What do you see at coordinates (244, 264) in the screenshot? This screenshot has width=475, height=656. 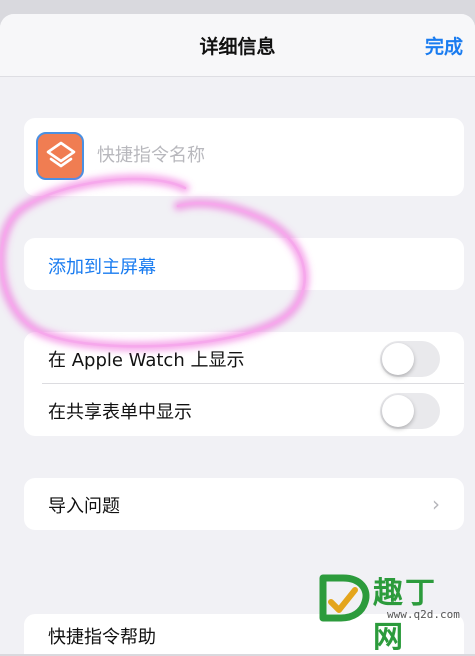 I see `add-to-home-card: 添加到主屏幕` at bounding box center [244, 264].